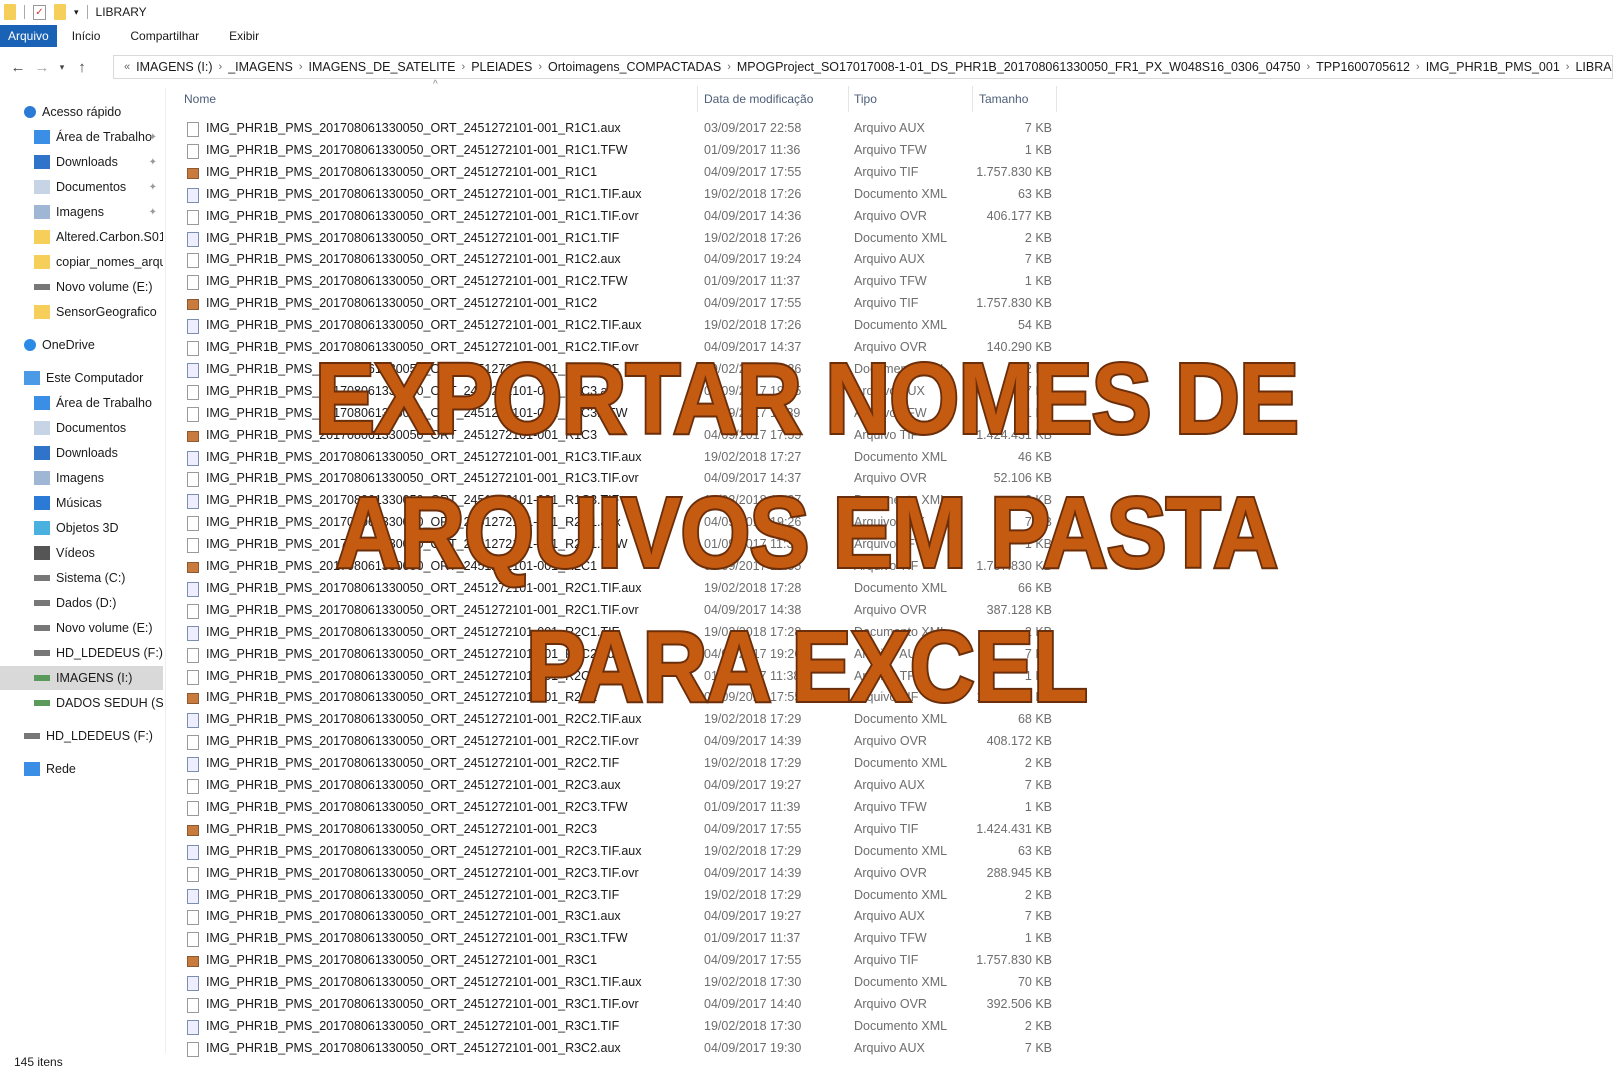  Describe the element at coordinates (81, 187) in the screenshot. I see `sidebar-item: Documentos ✦` at that location.